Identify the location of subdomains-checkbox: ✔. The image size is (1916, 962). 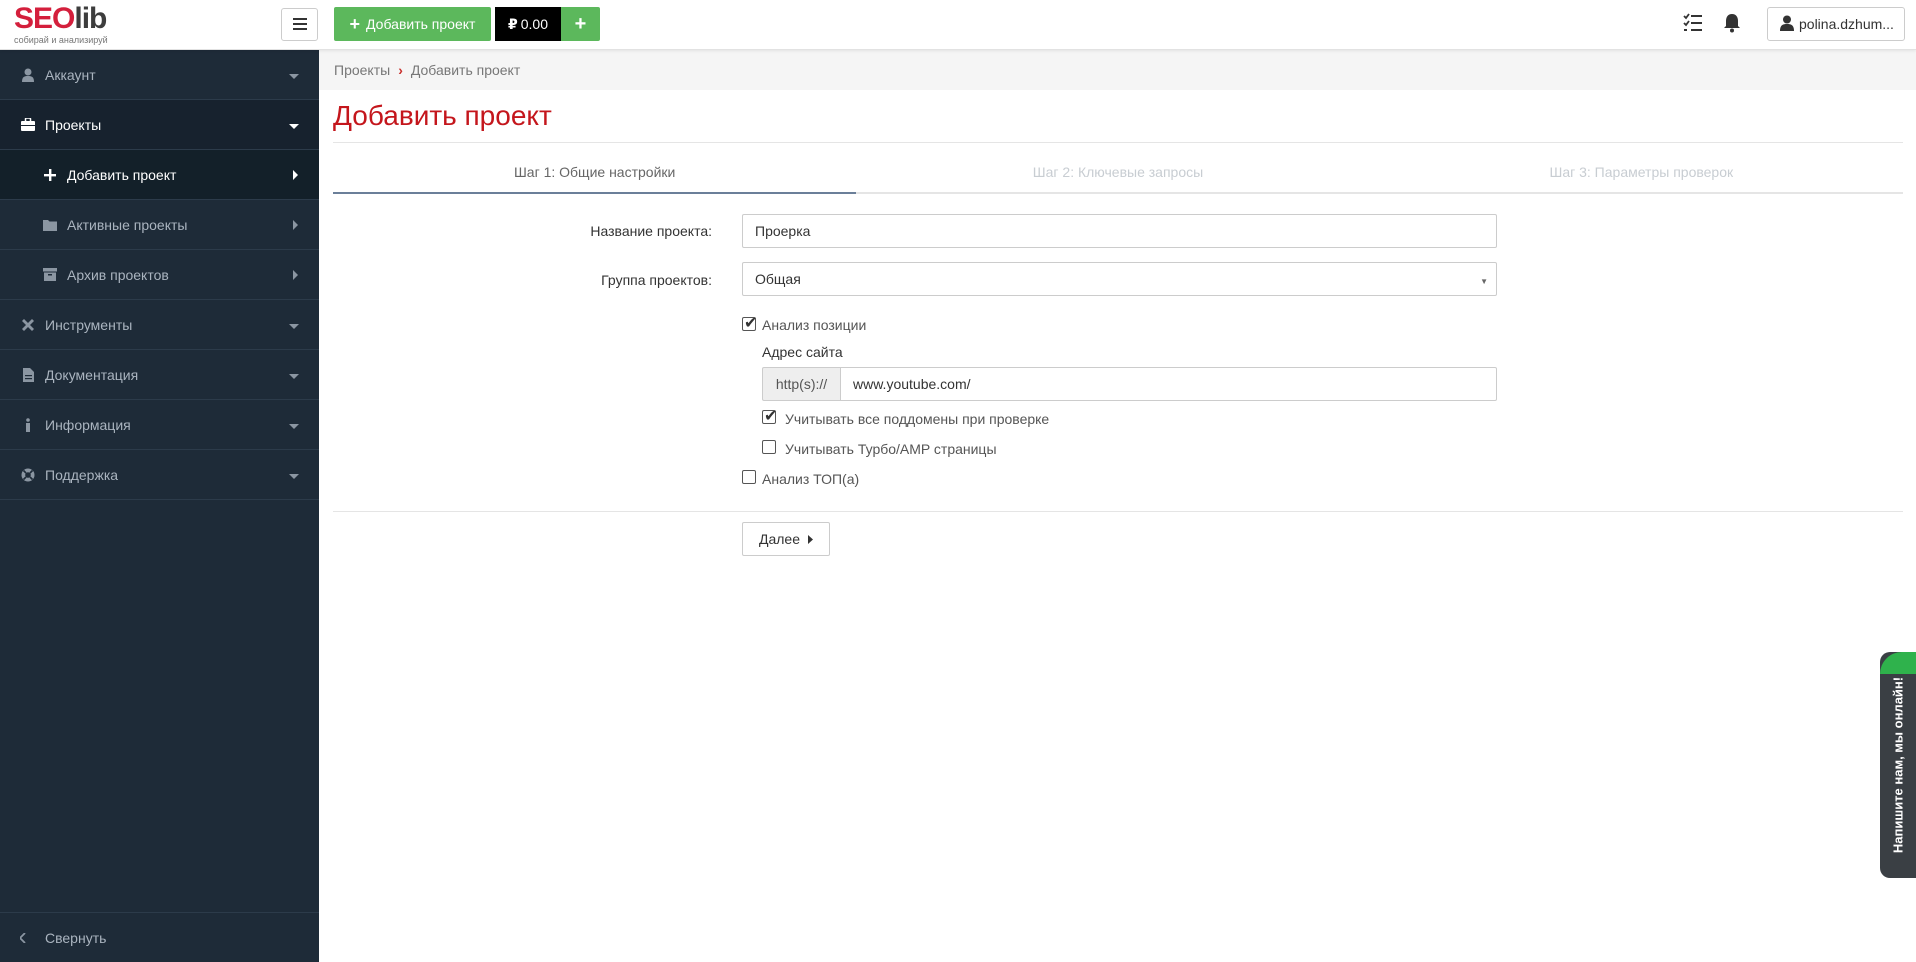
(769, 416).